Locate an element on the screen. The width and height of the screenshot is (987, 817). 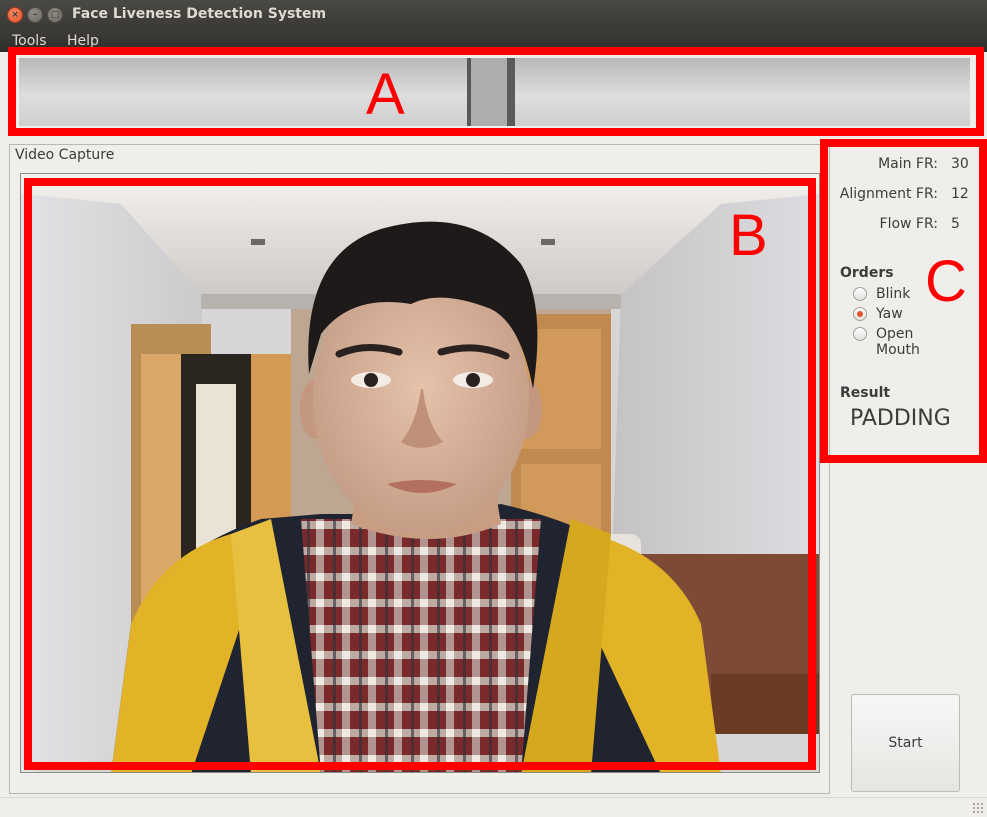
annotation-label-b: B is located at coordinates (748, 235).